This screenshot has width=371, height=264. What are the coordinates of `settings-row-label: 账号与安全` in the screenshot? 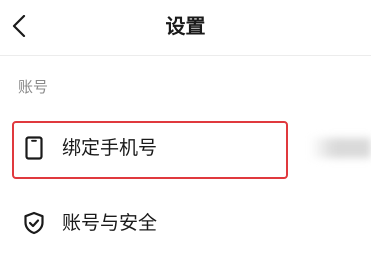 It's located at (110, 223).